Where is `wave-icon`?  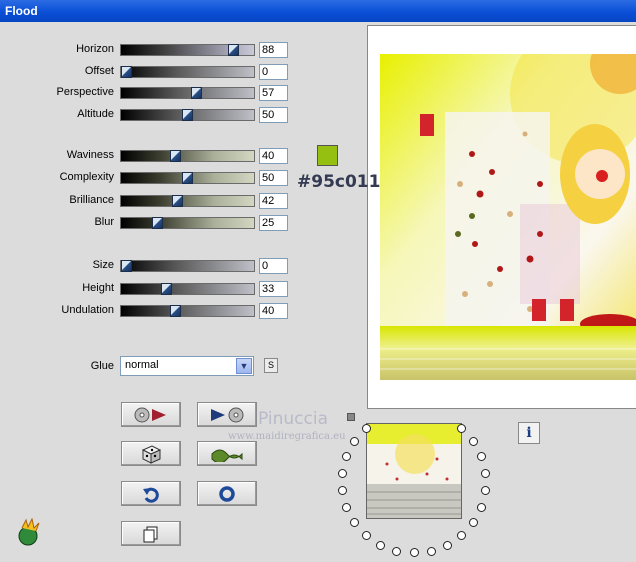 wave-icon is located at coordinates (227, 455).